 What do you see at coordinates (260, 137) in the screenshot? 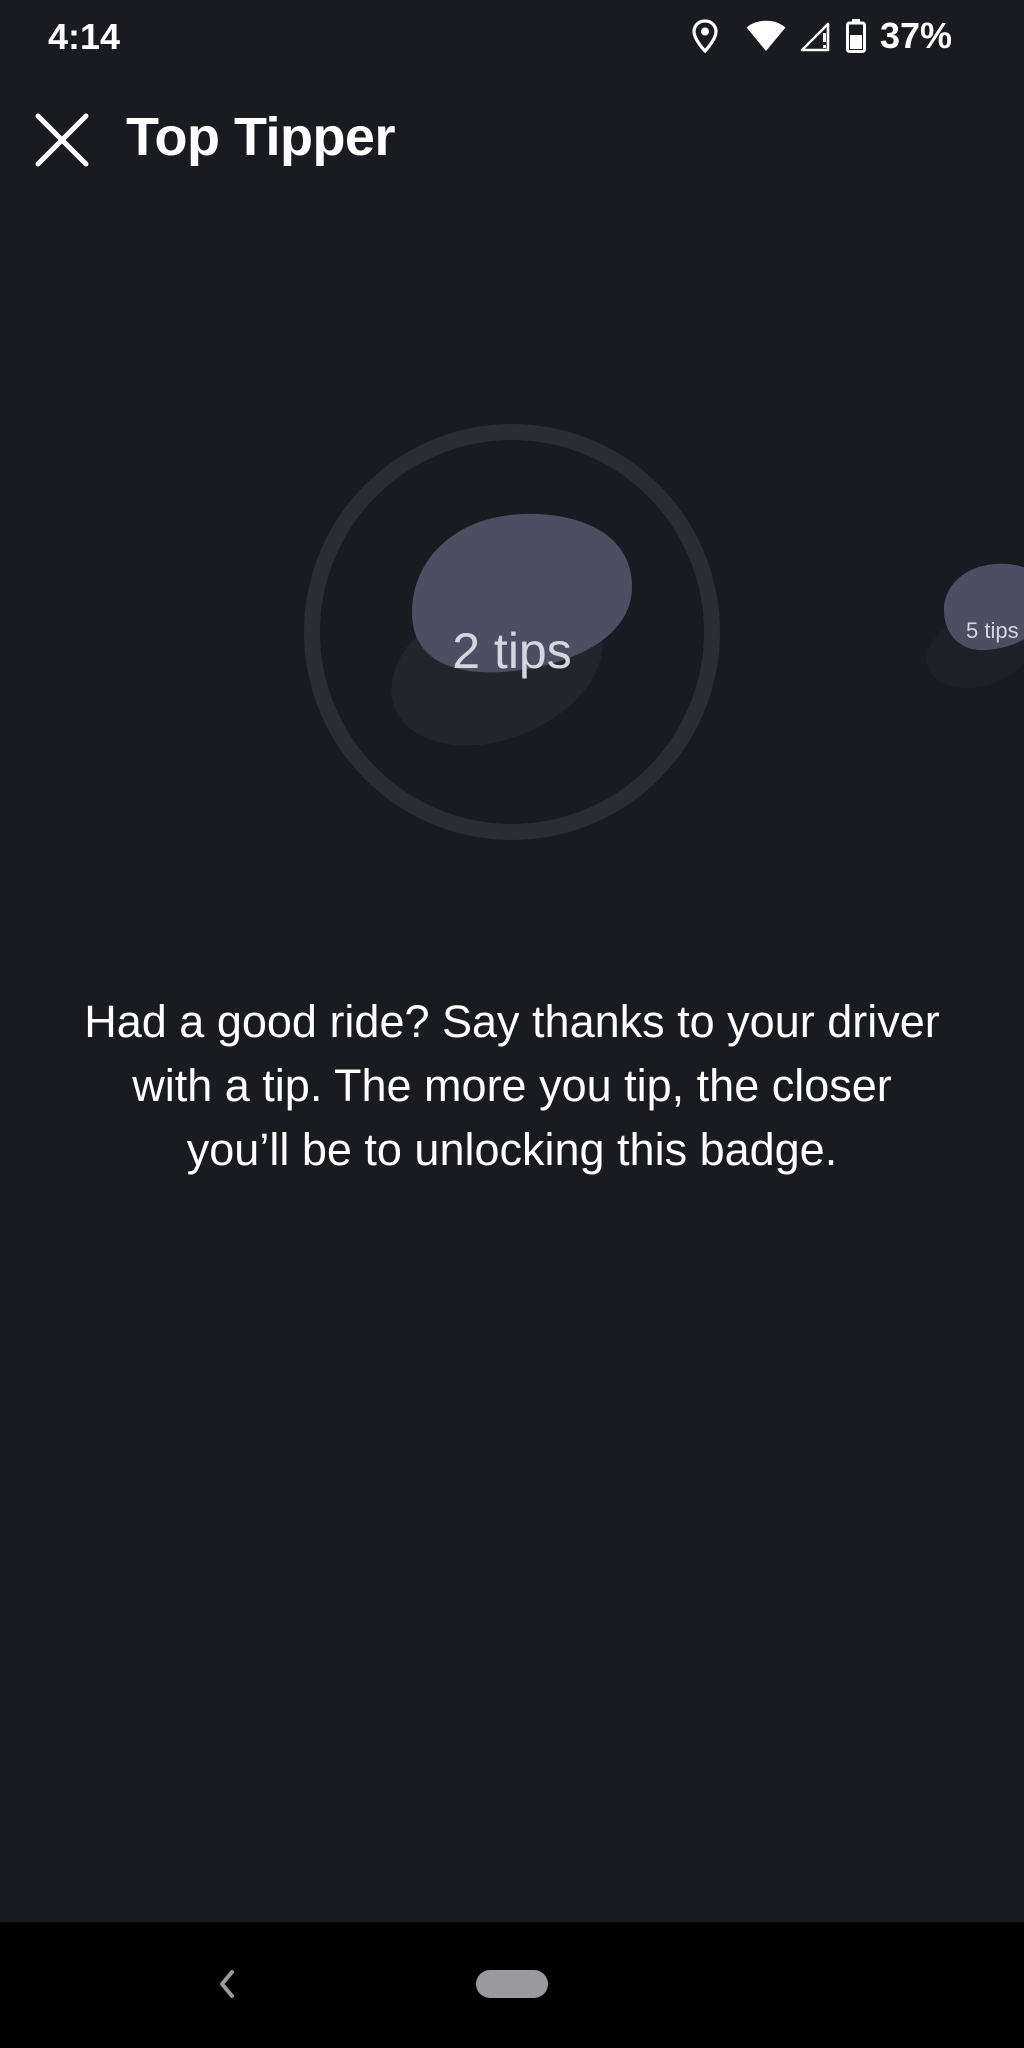
I see `page-title: Top Tipper` at bounding box center [260, 137].